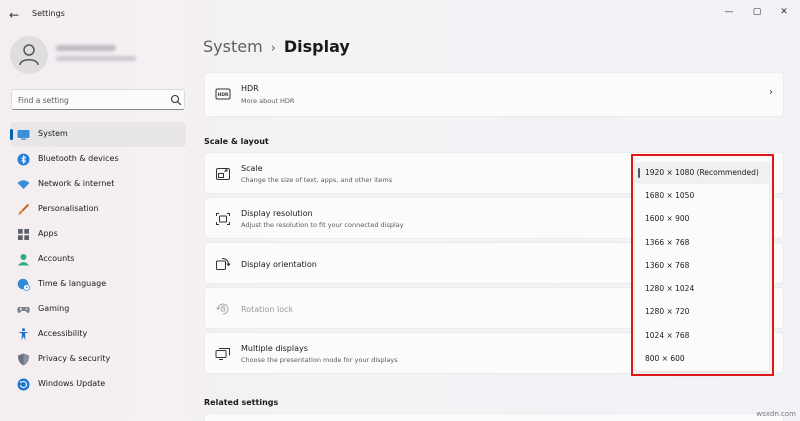 The width and height of the screenshot is (800, 421). I want to click on resolution-option: 1280 × 1024, so click(702, 289).